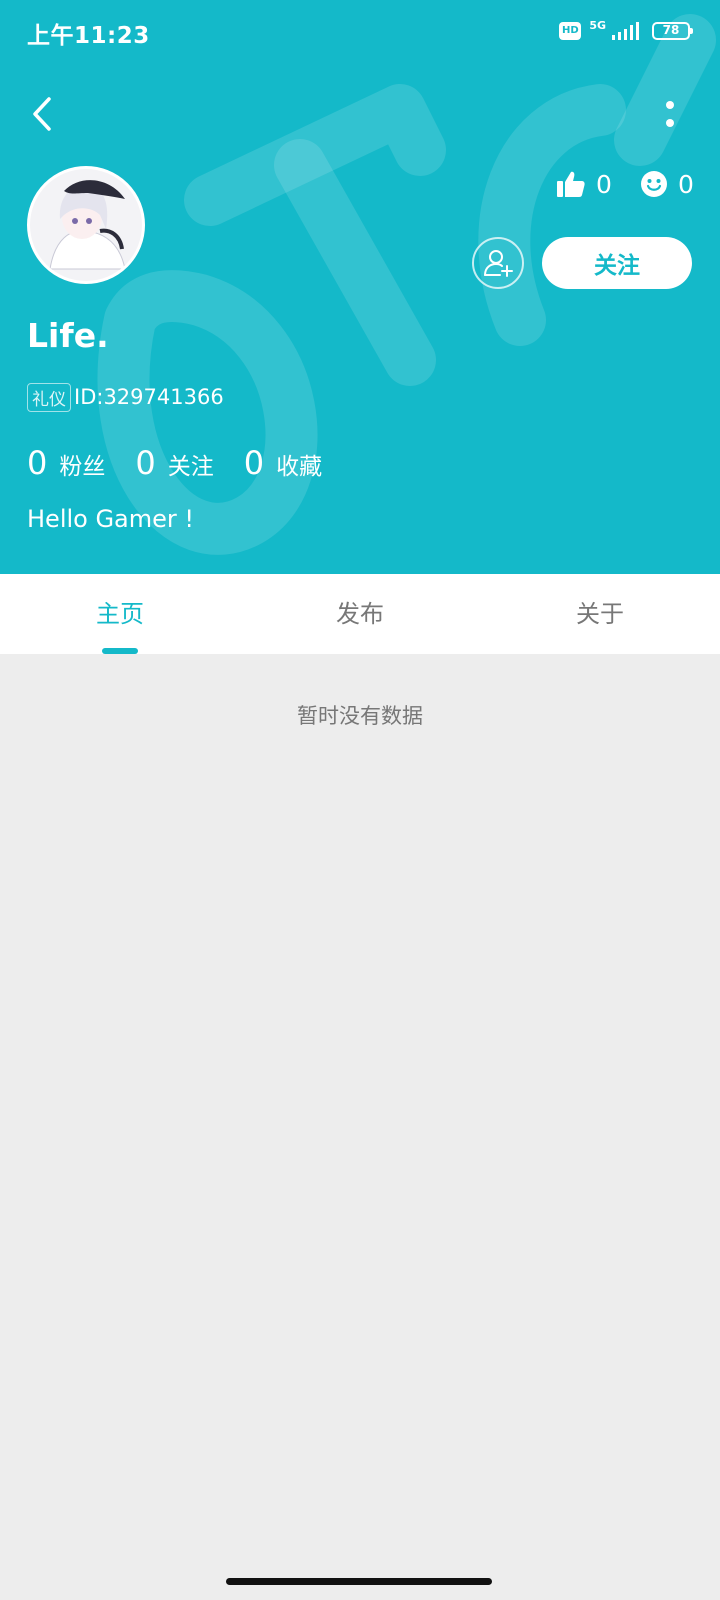  I want to click on smile-count: 0, so click(667, 184).